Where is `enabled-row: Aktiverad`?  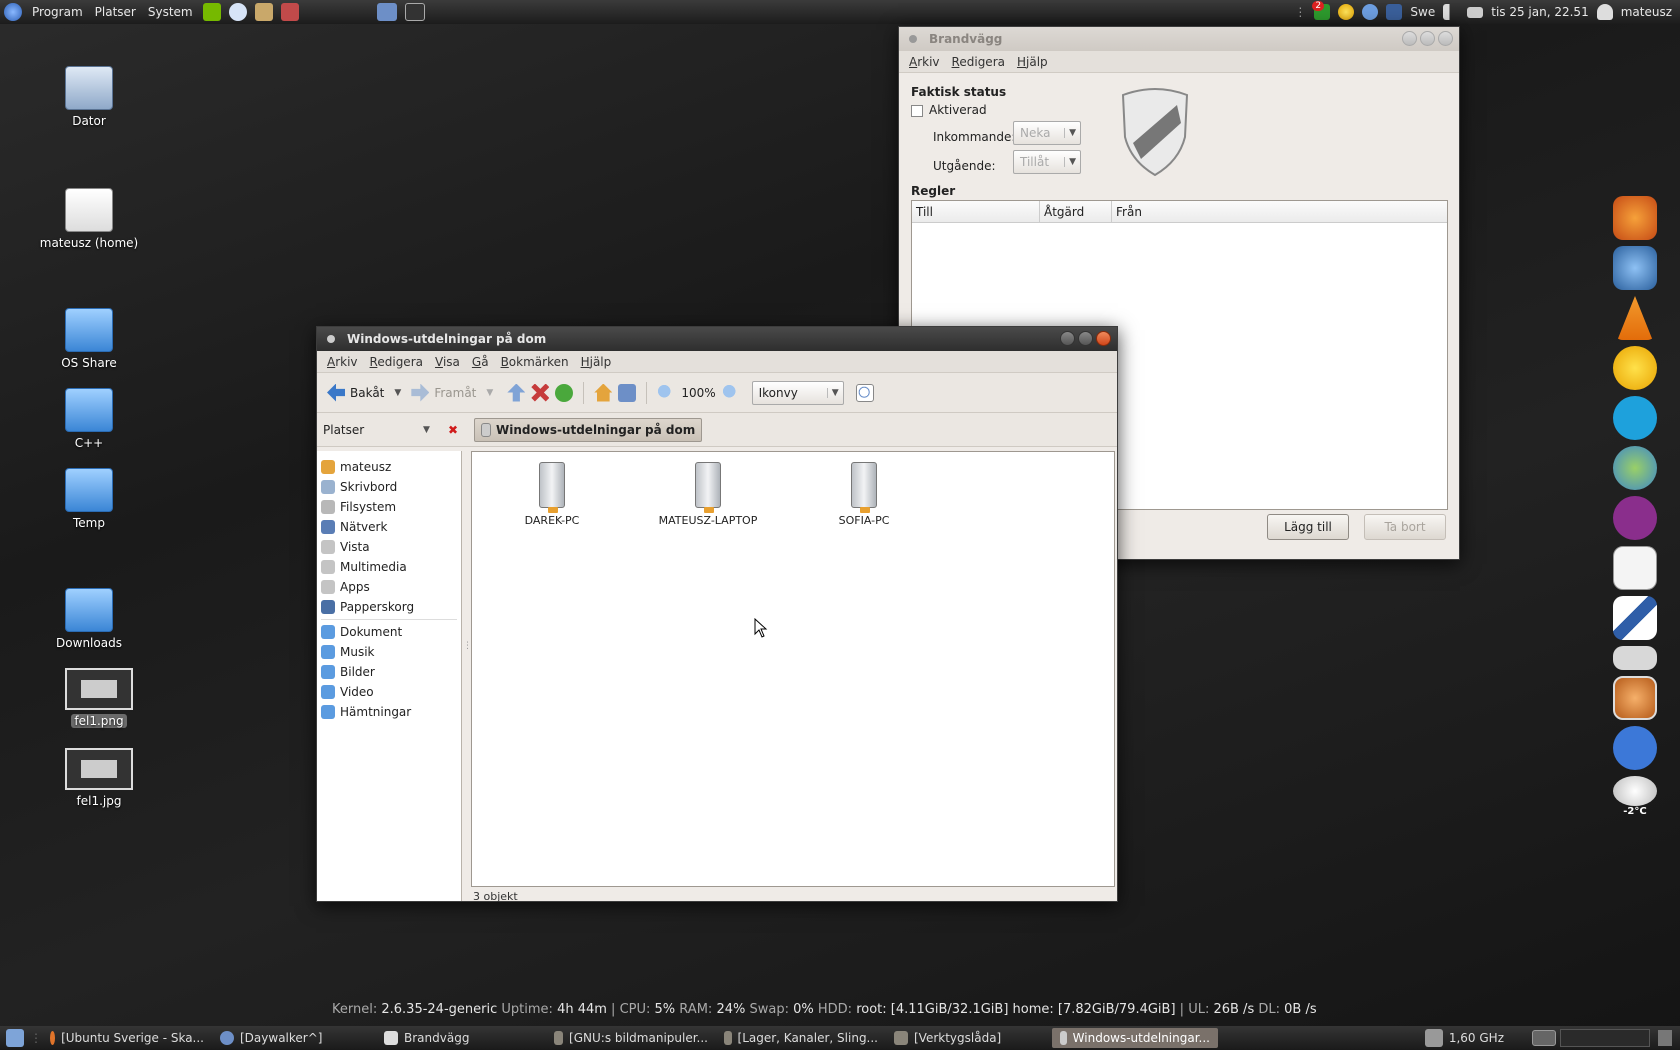
enabled-row: Aktiverad is located at coordinates (949, 110).